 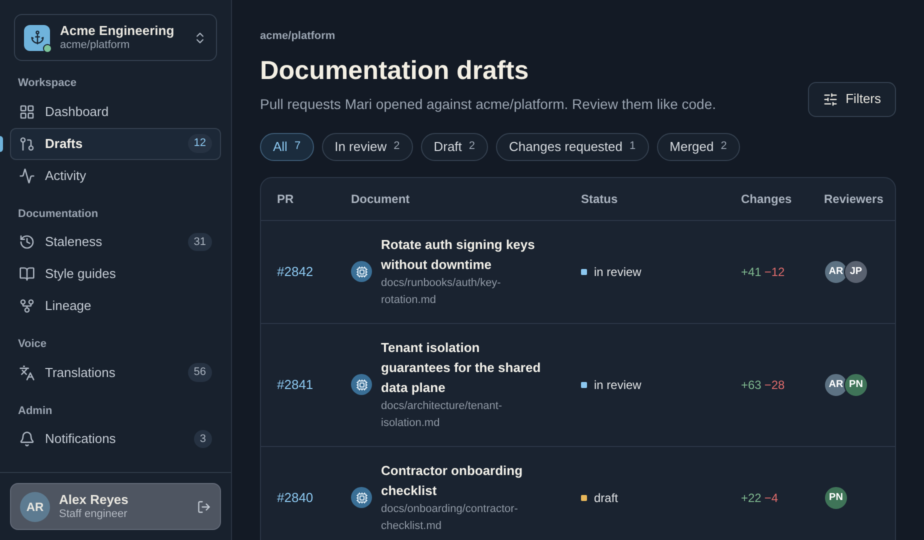 I want to click on sidebar-item: Translations 56, so click(x=115, y=372).